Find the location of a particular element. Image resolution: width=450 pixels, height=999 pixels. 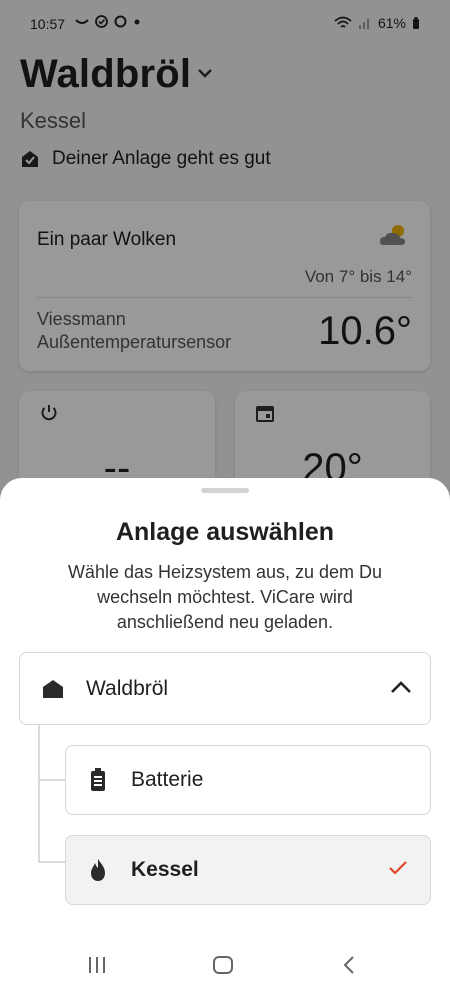

battery-icon is located at coordinates (98, 779).